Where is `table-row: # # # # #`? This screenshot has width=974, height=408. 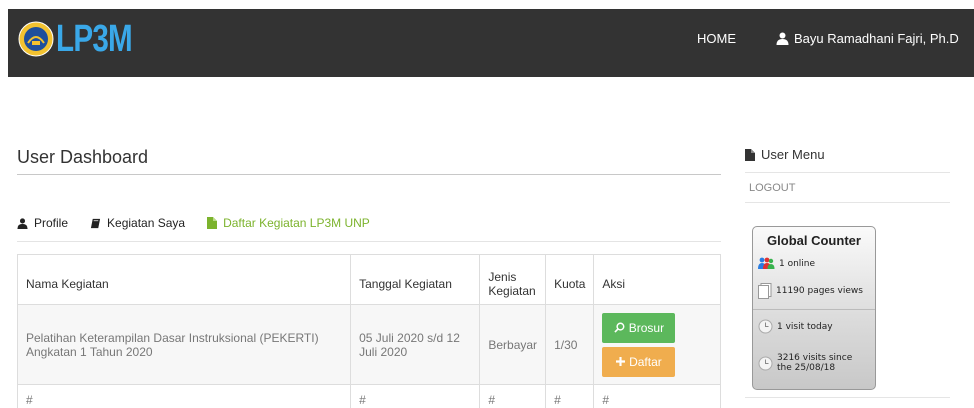 table-row: # # # # # is located at coordinates (368, 396).